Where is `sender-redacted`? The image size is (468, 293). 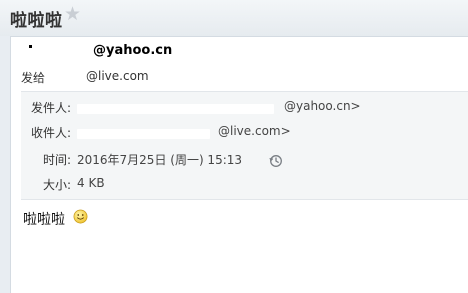
sender-redacted is located at coordinates (30, 46).